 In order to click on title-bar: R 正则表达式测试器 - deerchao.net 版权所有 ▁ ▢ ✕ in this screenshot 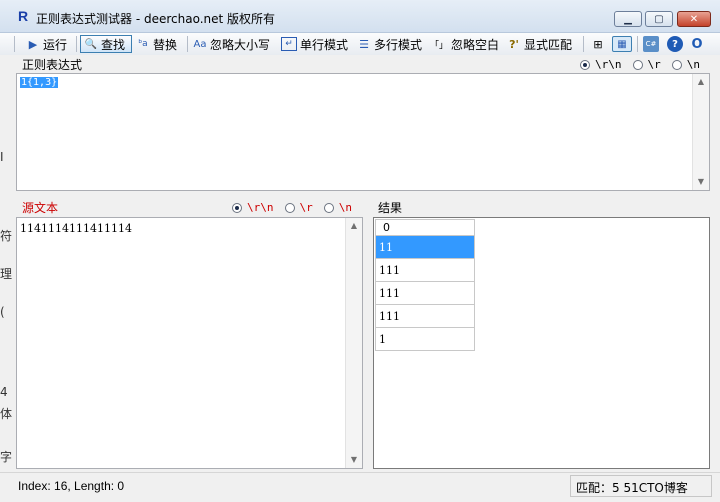, I will do `click(360, 16)`.